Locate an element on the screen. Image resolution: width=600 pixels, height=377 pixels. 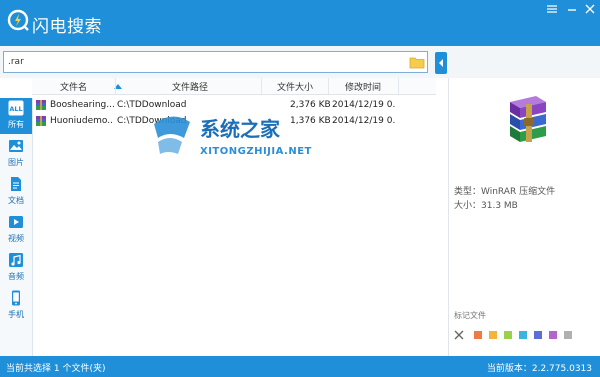
all-badge-text: ALL is located at coordinates (15, 109).